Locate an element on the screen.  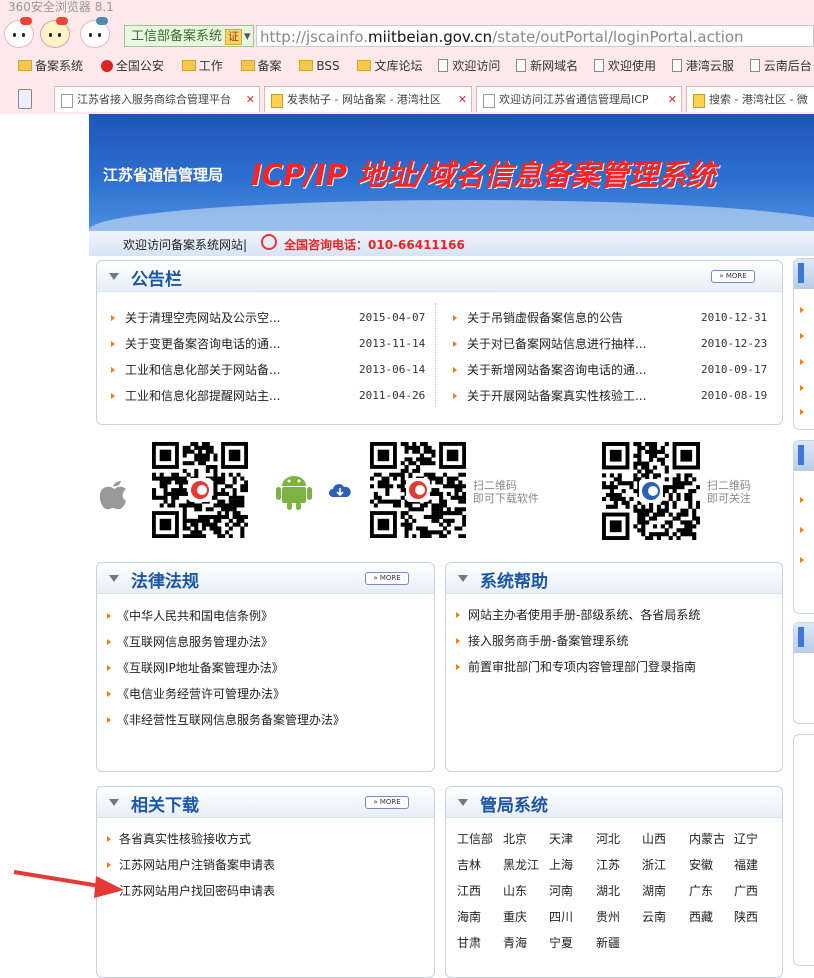
bureau-link: 青海 is located at coordinates (515, 942).